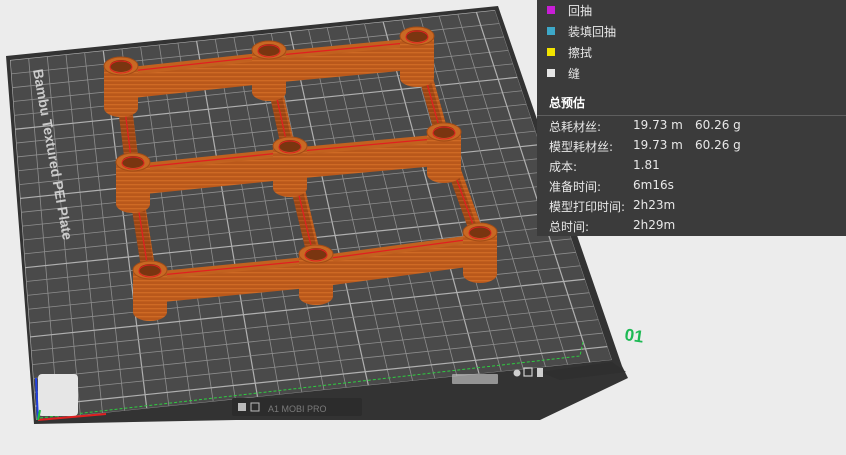 This screenshot has height=455, width=846. I want to click on legend-item-seam: 缝, so click(563, 73).